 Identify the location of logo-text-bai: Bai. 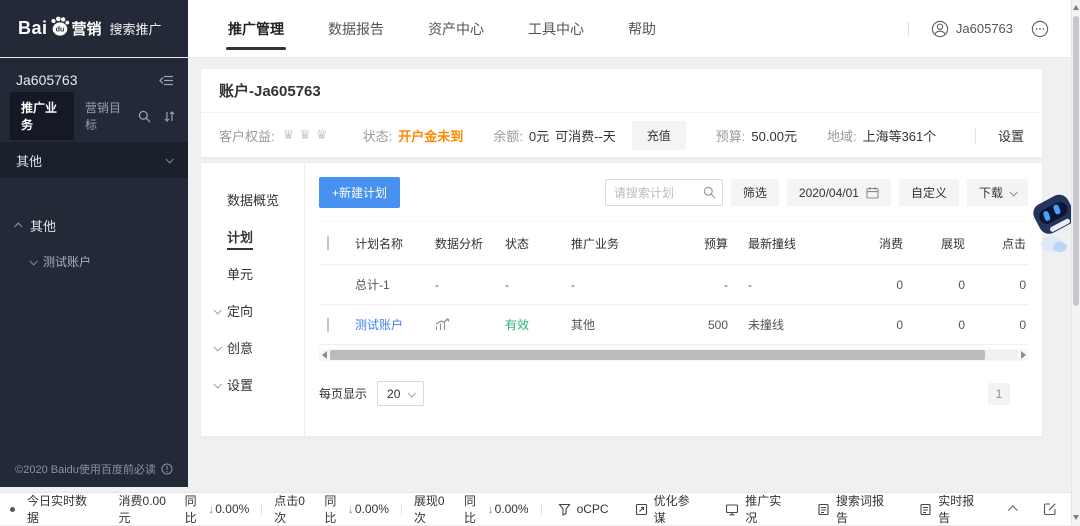
(33, 28).